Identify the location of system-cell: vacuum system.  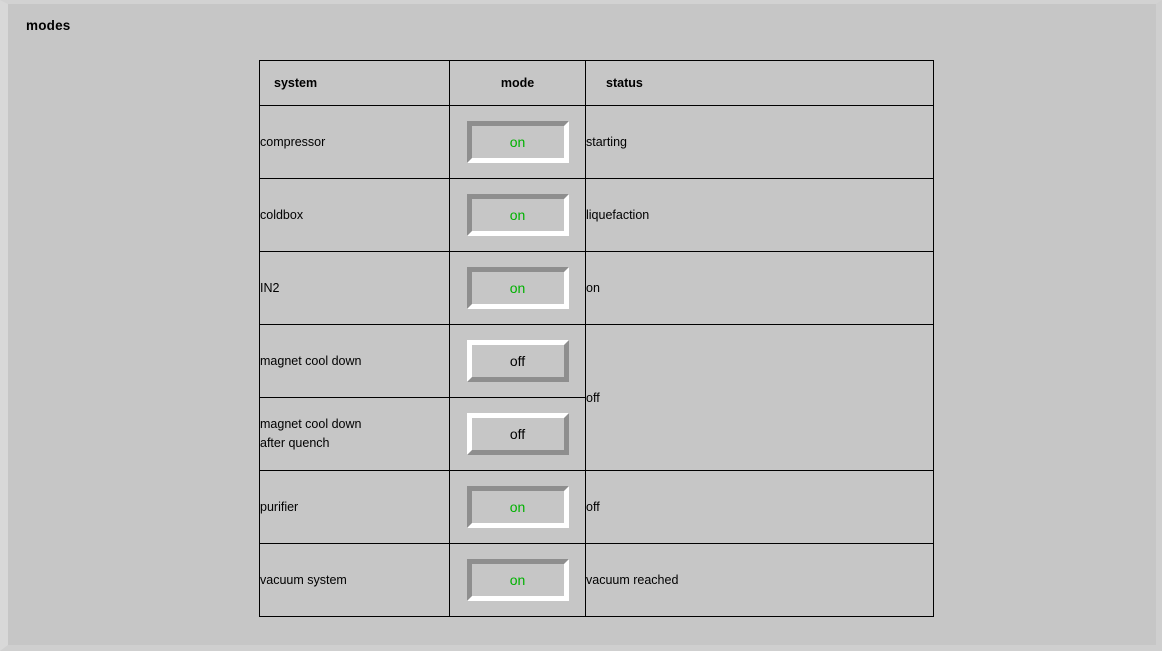
(354, 580).